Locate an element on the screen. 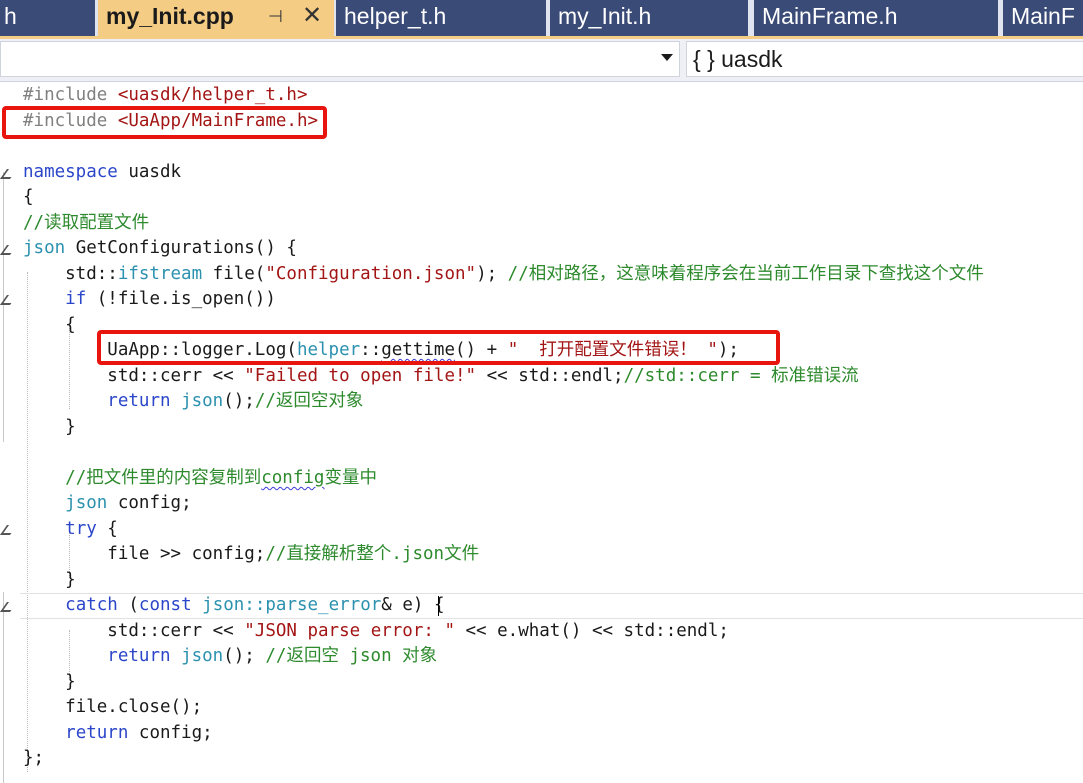  tab-my-init-h: my_Init.h is located at coordinates (649, 18).